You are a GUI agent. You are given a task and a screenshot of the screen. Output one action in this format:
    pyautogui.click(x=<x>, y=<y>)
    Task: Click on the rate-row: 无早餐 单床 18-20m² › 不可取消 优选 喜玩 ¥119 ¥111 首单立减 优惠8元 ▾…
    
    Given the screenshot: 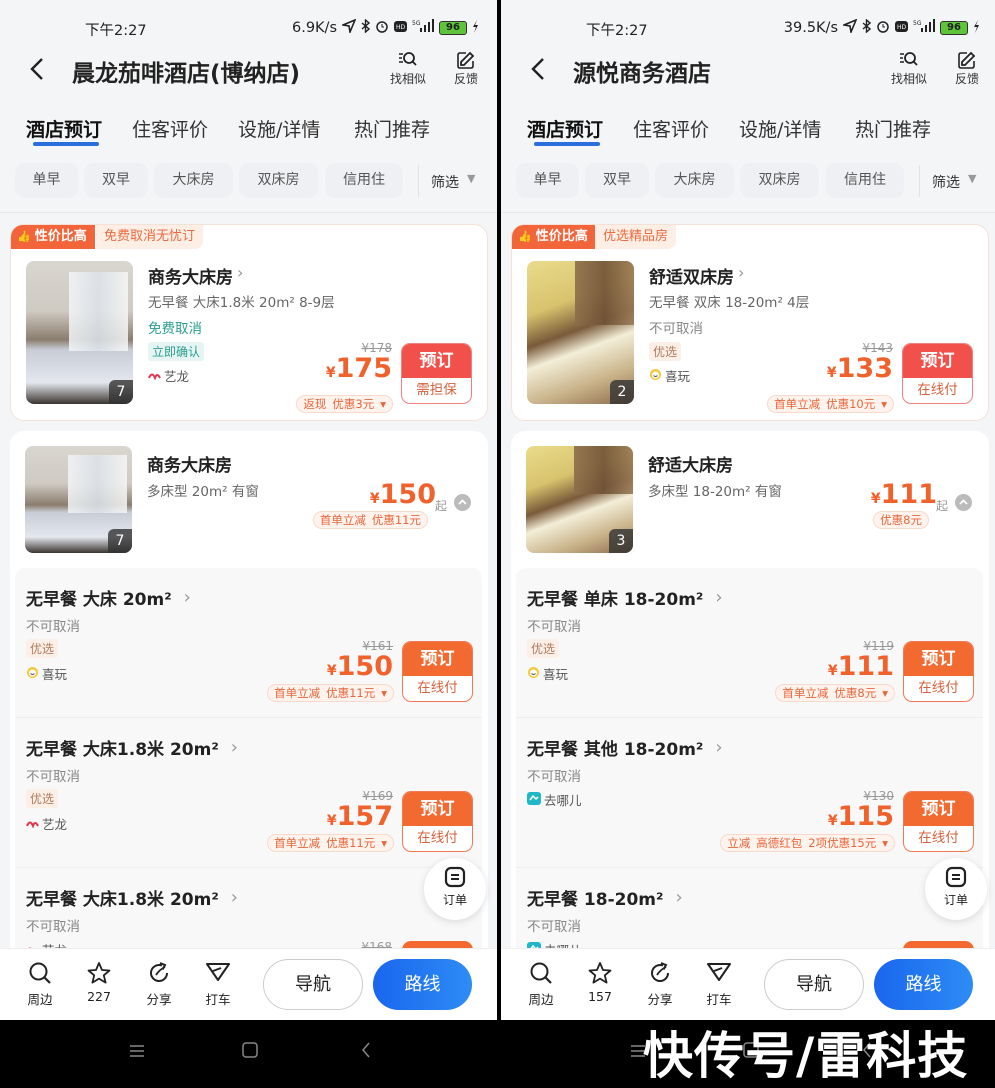 What is the action you would take?
    pyautogui.click(x=749, y=643)
    